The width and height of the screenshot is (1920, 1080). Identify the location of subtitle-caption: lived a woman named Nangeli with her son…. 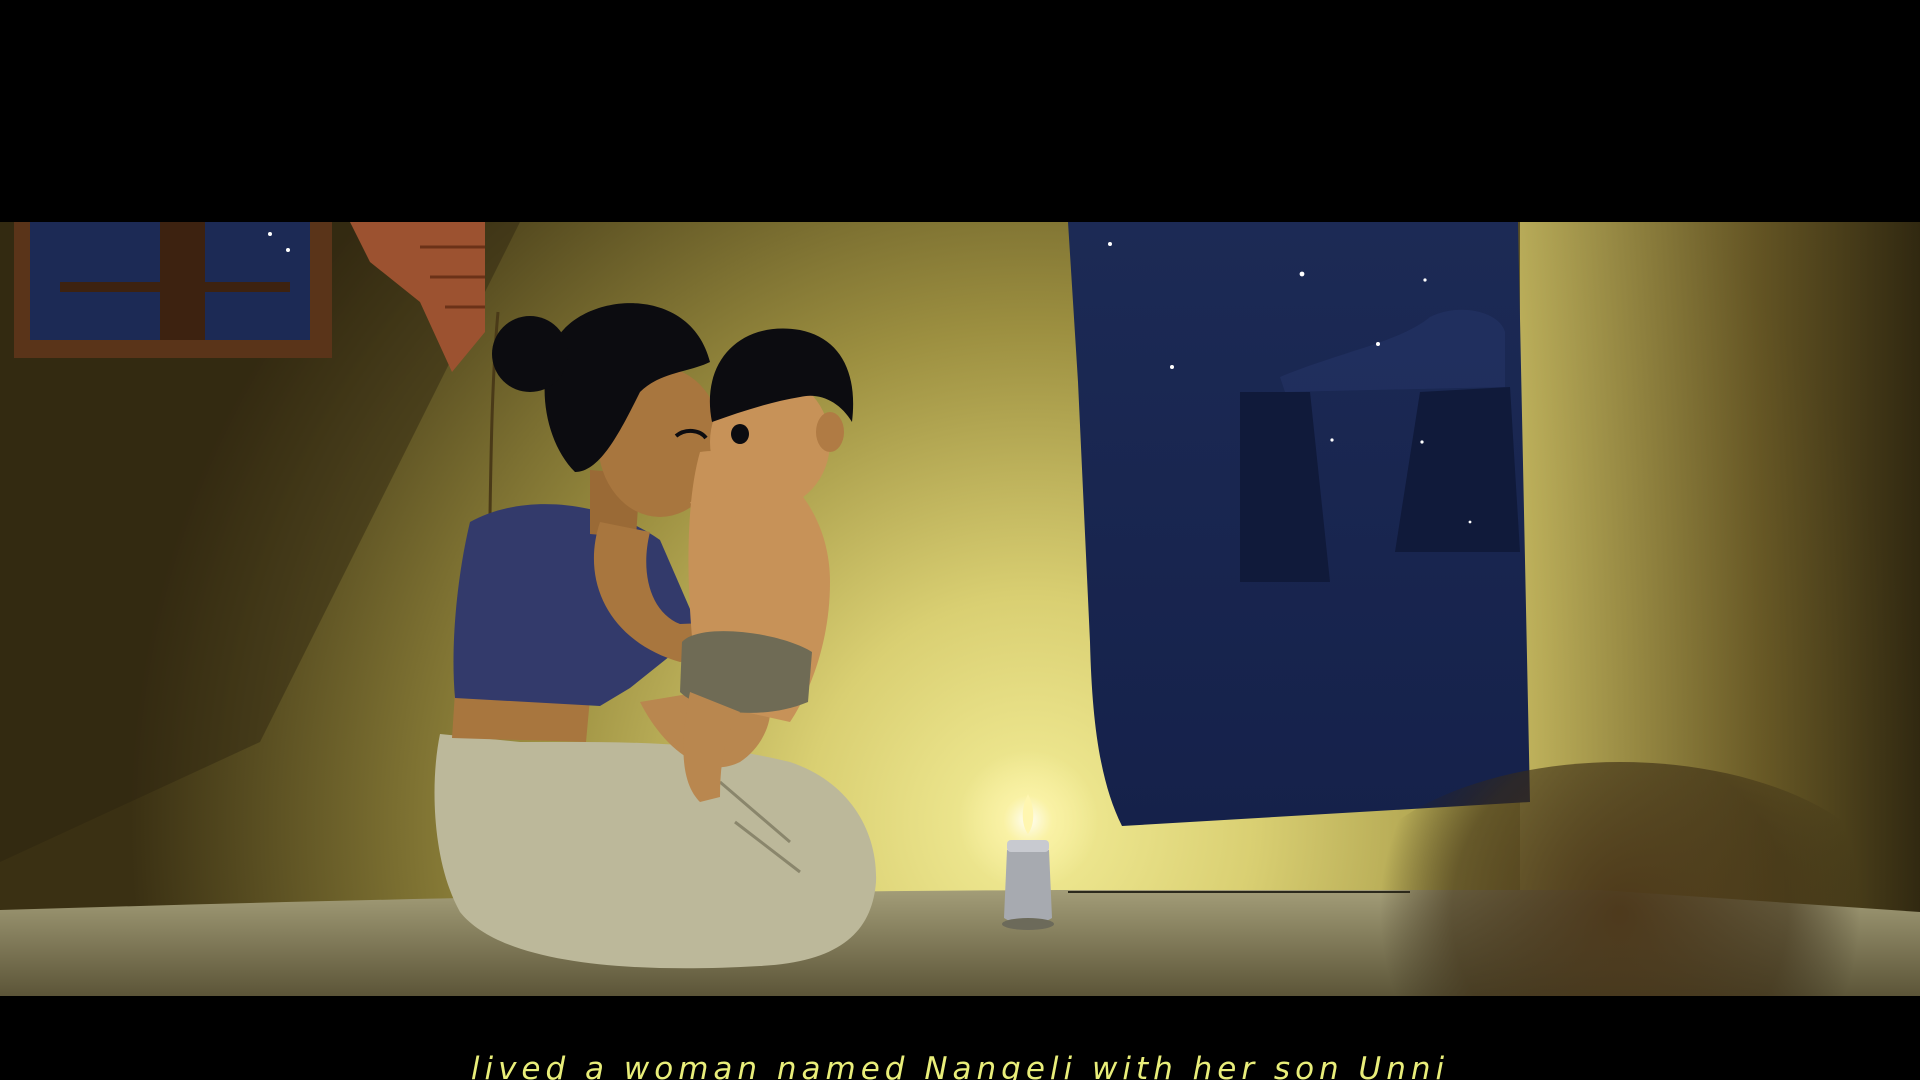
(960, 1065).